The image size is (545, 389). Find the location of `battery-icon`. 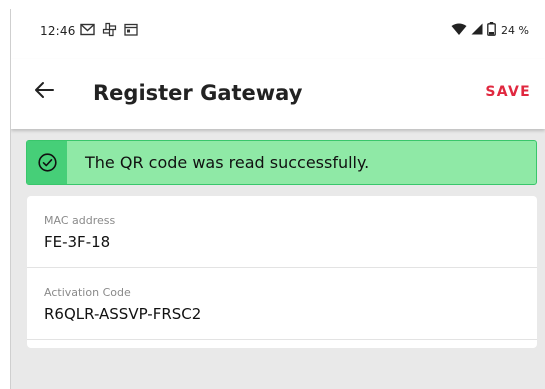

battery-icon is located at coordinates (491, 30).